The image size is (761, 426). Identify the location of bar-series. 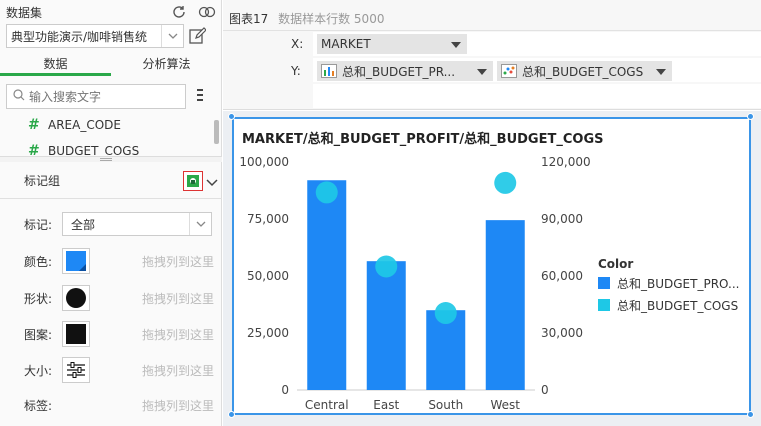
(416, 285).